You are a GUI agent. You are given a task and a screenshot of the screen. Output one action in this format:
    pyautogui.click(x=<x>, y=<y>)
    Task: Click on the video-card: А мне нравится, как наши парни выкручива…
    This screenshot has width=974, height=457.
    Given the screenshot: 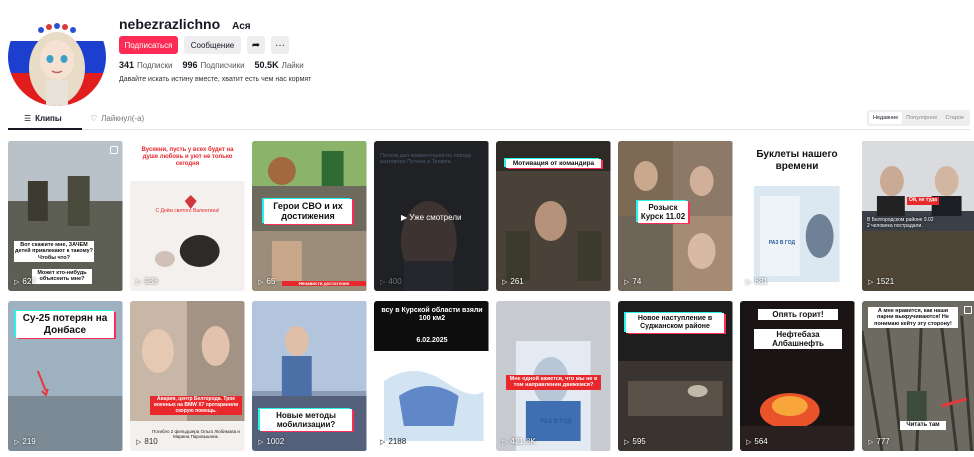 What is the action you would take?
    pyautogui.click(x=918, y=376)
    